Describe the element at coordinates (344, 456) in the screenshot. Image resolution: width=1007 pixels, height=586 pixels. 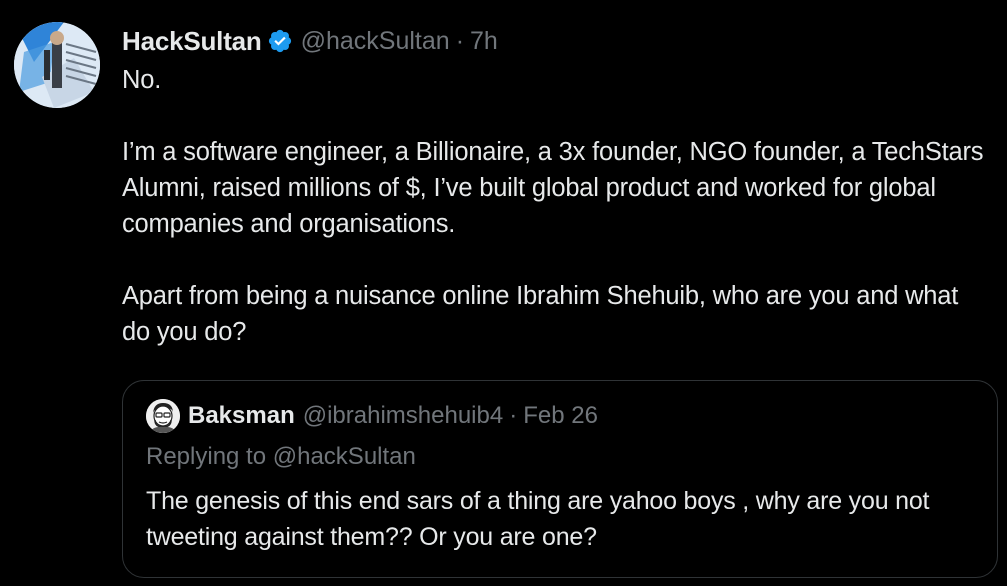
I see `replying-to-handle: @hackSultan` at that location.